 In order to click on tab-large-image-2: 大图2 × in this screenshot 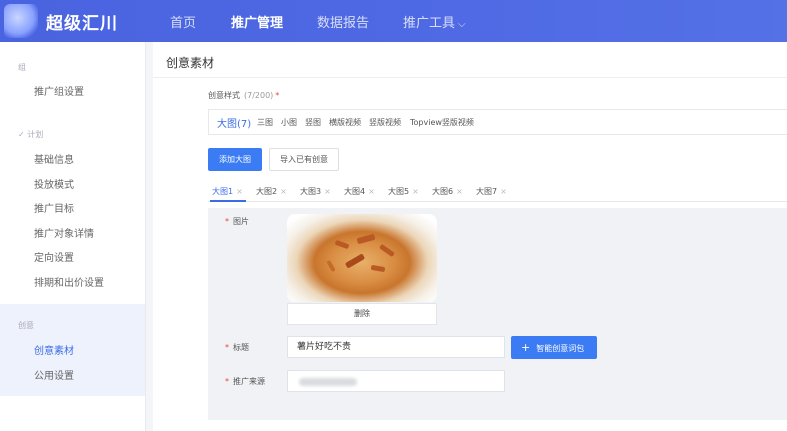, I will do `click(271, 191)`.